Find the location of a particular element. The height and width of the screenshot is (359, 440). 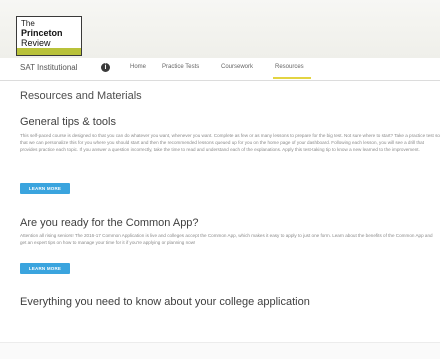

nav-link-resources: Resources is located at coordinates (289, 67).